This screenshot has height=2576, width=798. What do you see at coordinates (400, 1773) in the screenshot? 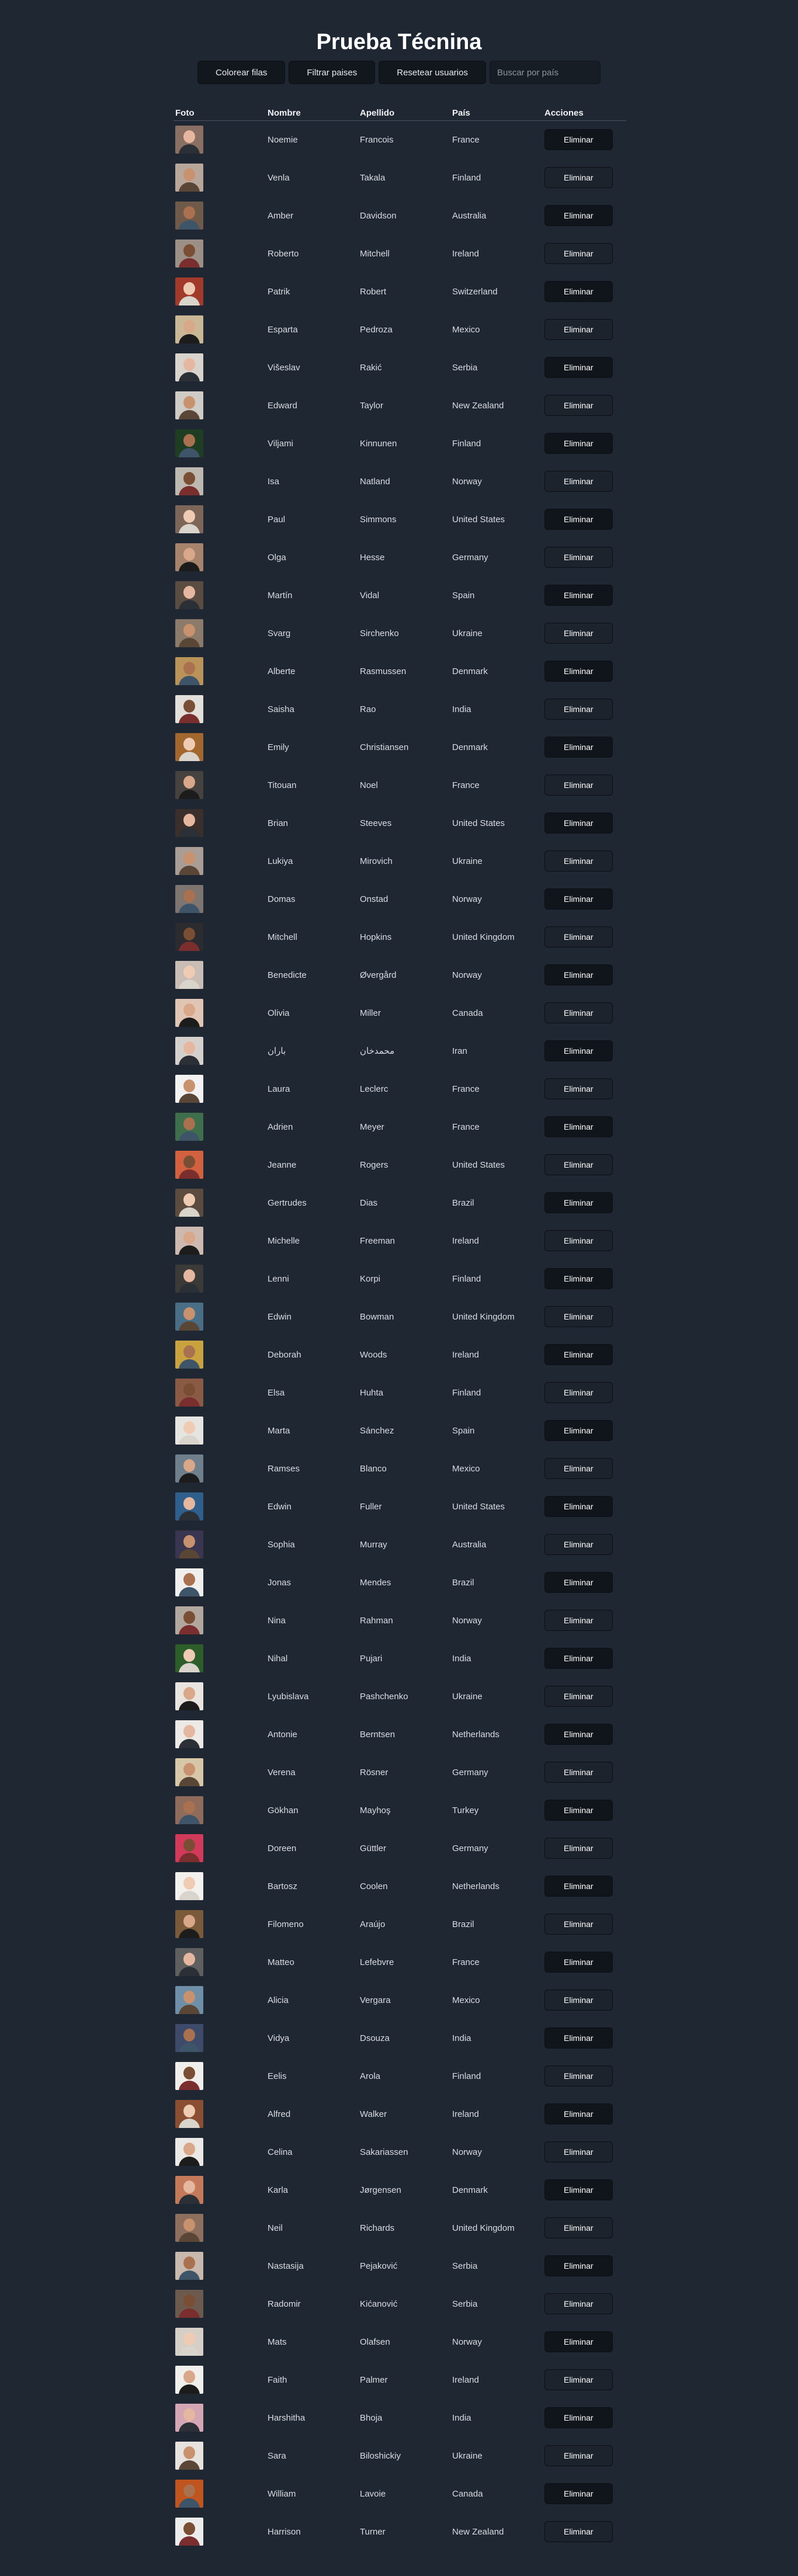
I see `table-row: Verena Rösner Germany Eliminar` at bounding box center [400, 1773].